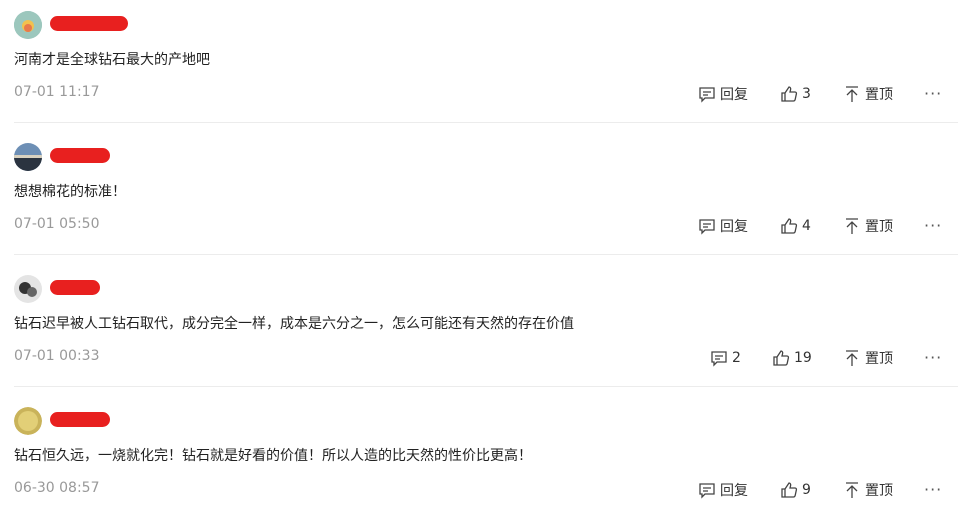 This screenshot has height=528, width=961. What do you see at coordinates (112, 60) in the screenshot?
I see `comment-text: 河南才是全球钻石最大的产地吧` at bounding box center [112, 60].